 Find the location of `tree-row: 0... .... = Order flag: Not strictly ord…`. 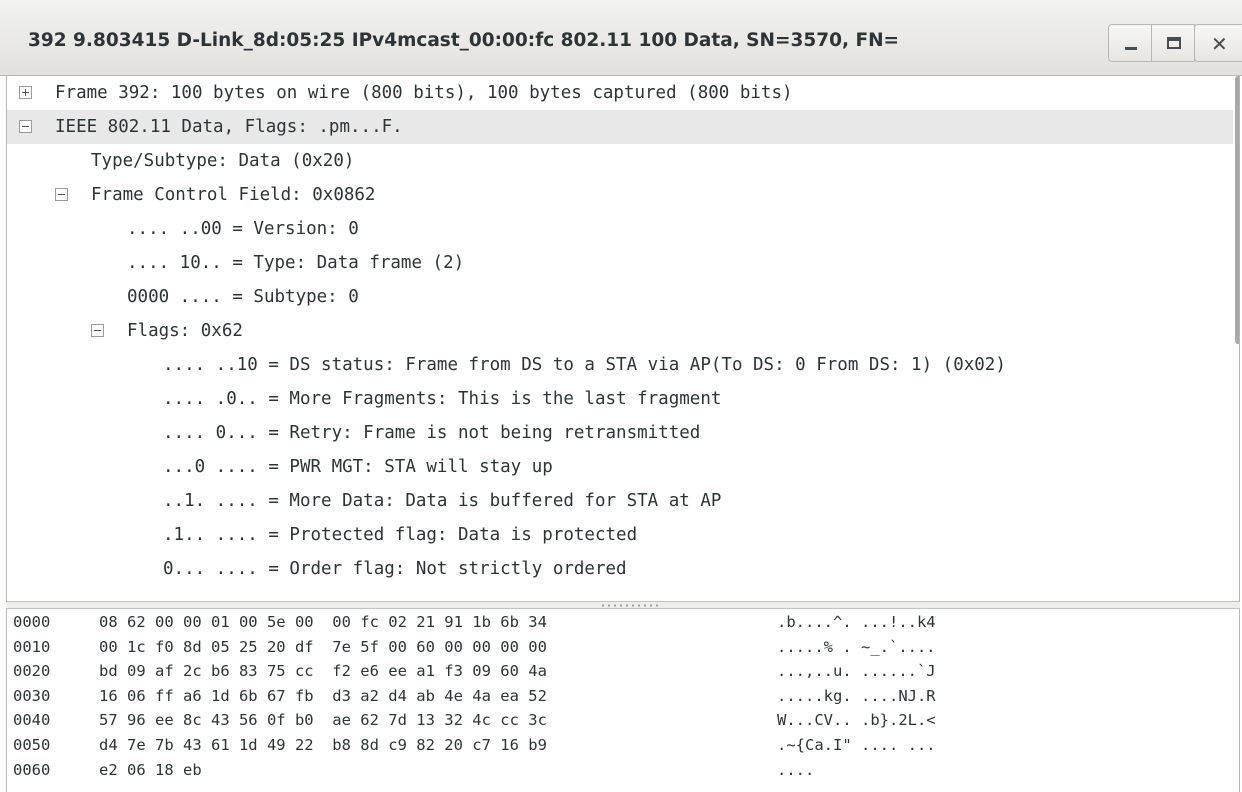

tree-row: 0... .... = Order flag: Not strictly ord… is located at coordinates (620, 569).